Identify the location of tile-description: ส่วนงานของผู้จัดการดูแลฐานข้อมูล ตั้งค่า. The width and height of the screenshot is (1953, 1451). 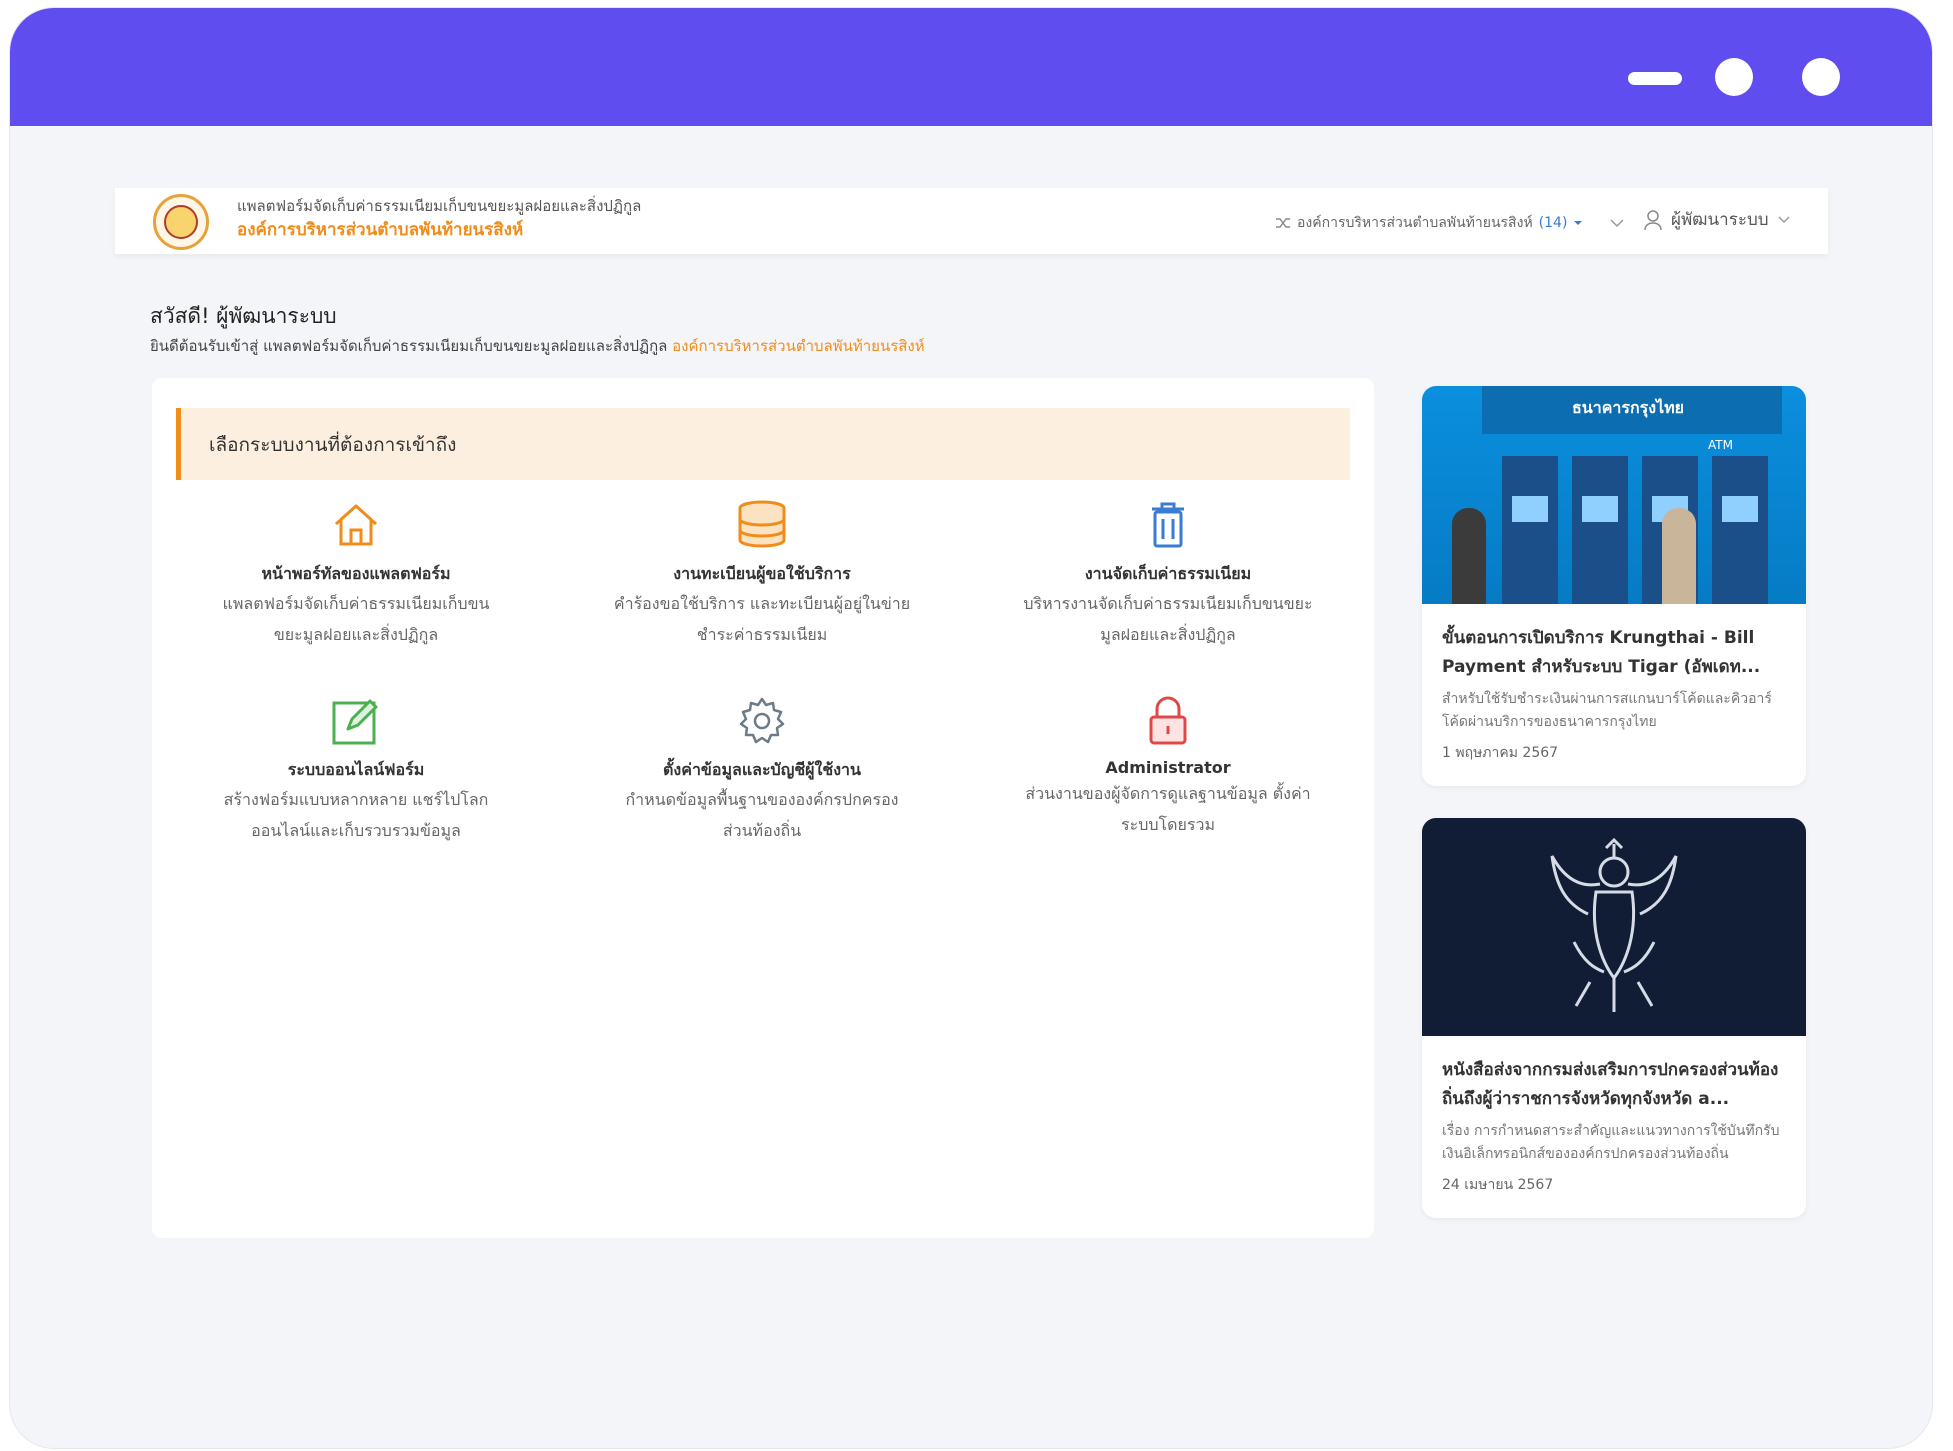
(1168, 793).